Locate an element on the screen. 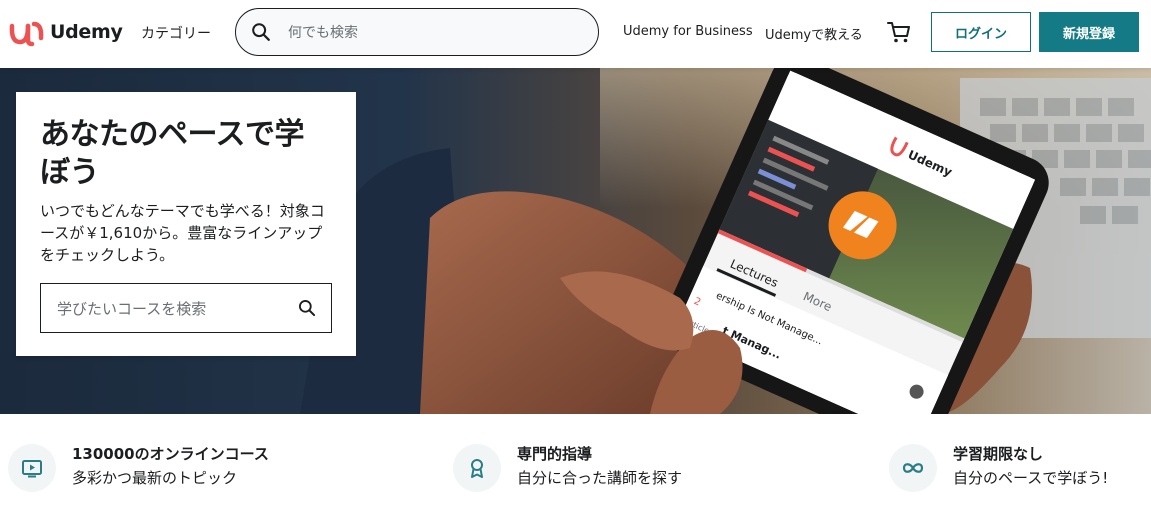 This screenshot has width=1151, height=516. hero-search-input: 学びたいコースを検索 is located at coordinates (131, 308).